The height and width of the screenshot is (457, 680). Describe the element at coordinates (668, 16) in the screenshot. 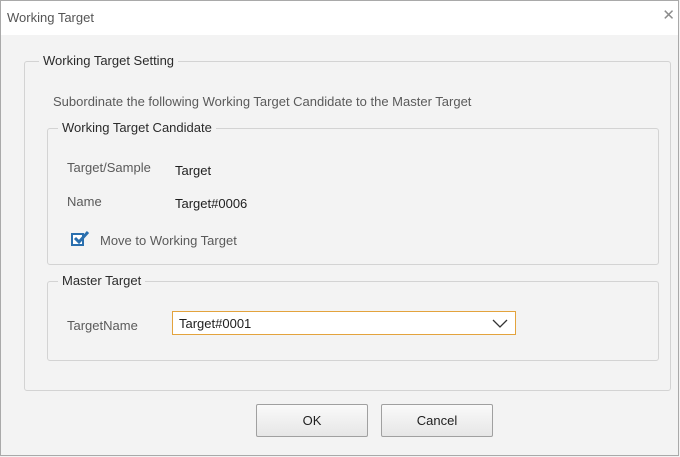

I see `close-icon: ✕` at that location.